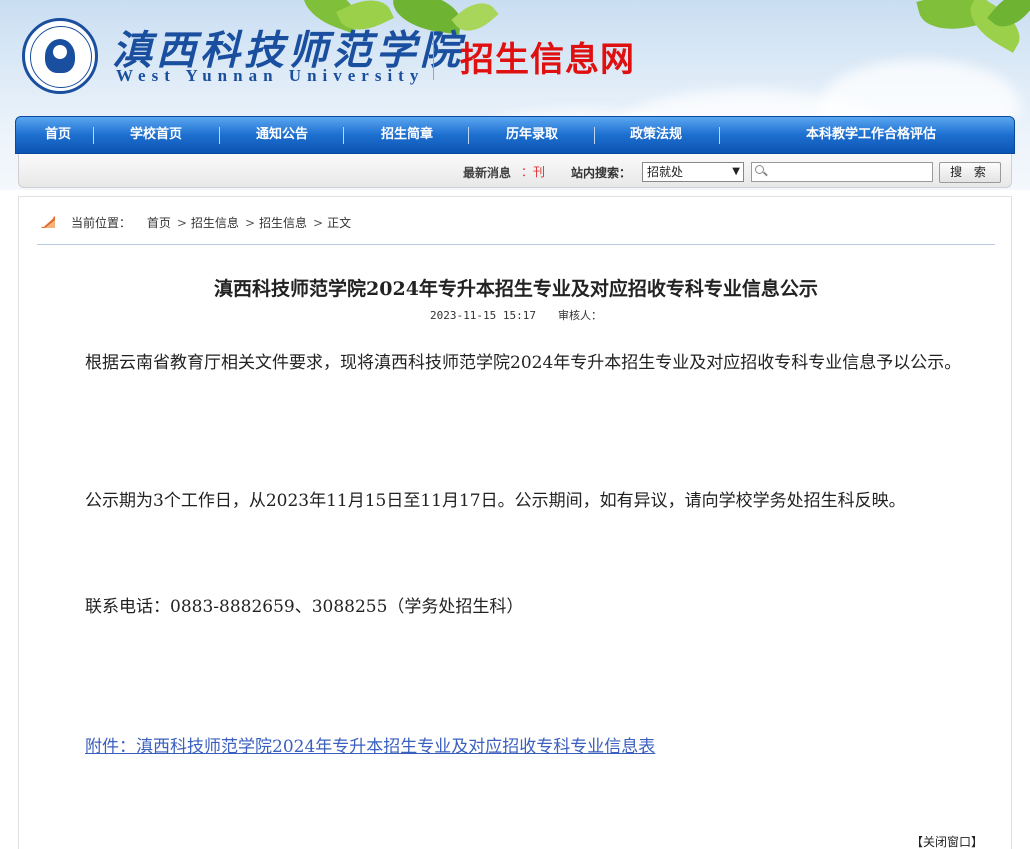 Image resolution: width=1030 pixels, height=849 pixels. Describe the element at coordinates (339, 223) in the screenshot. I see `breadcrumb-item-current: 正文` at that location.